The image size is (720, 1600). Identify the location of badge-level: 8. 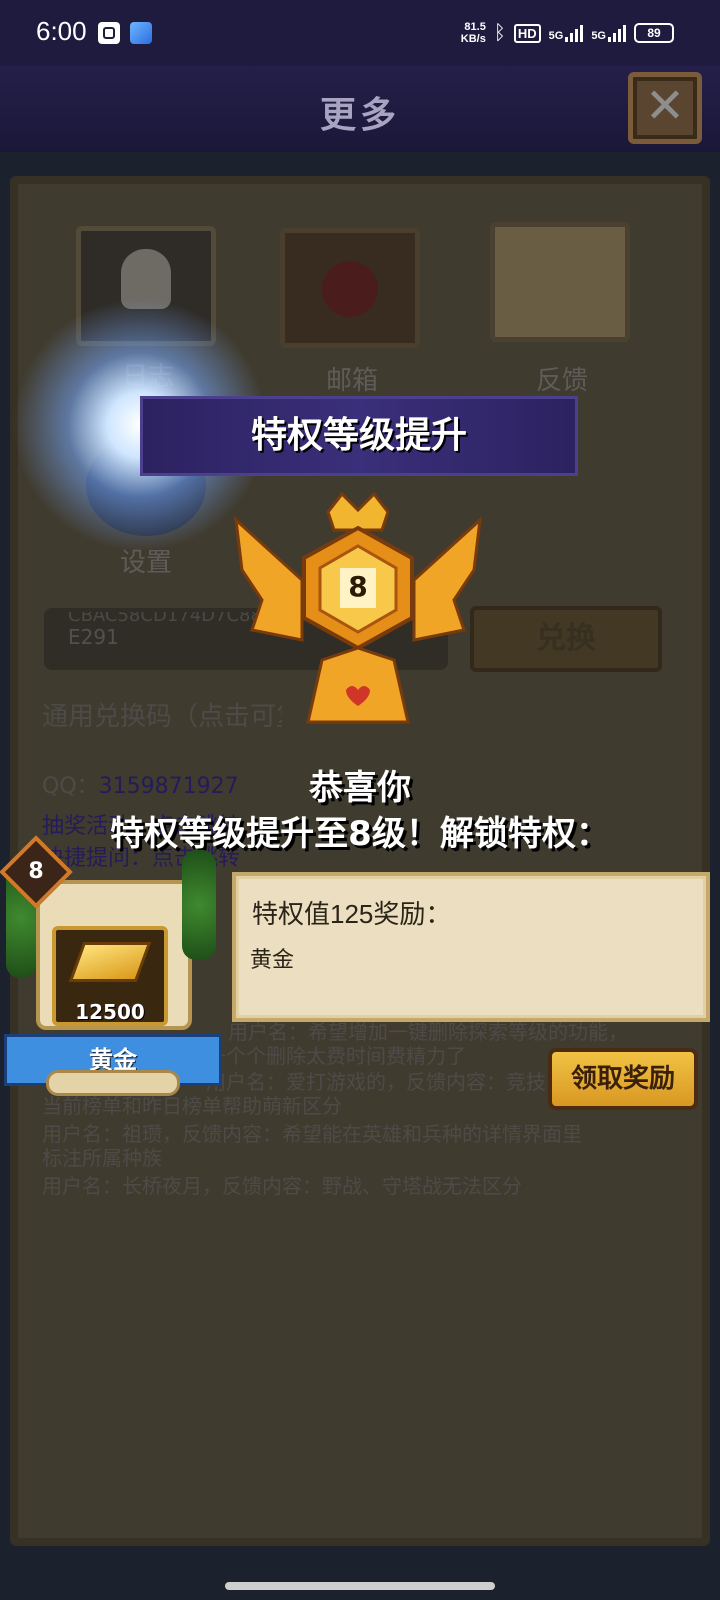
(358, 586).